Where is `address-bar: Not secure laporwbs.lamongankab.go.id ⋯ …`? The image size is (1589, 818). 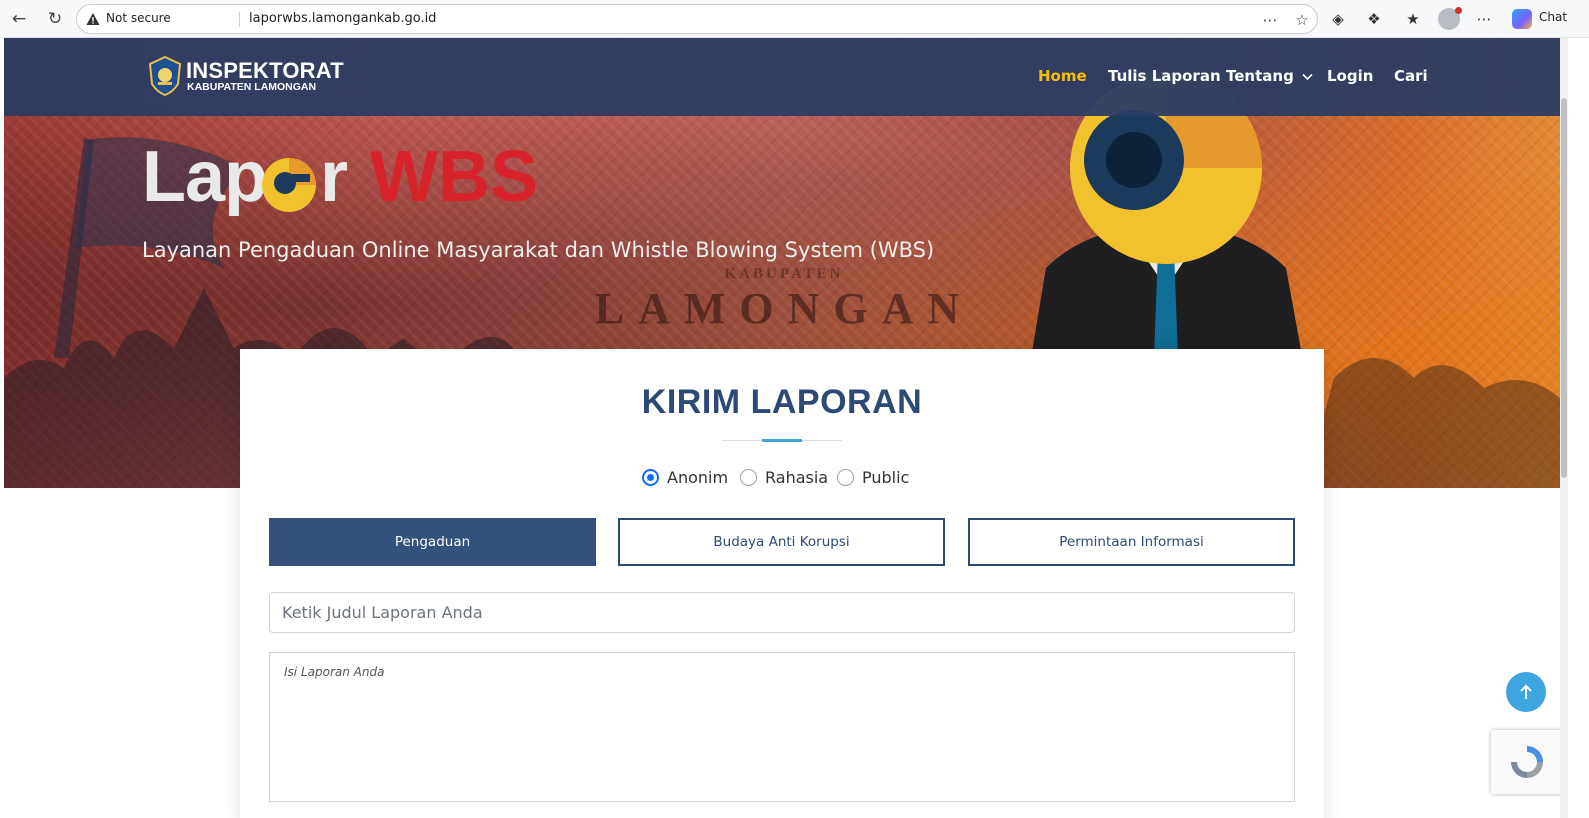
address-bar: Not secure laporwbs.lamongankab.go.id ⋯ … is located at coordinates (697, 19).